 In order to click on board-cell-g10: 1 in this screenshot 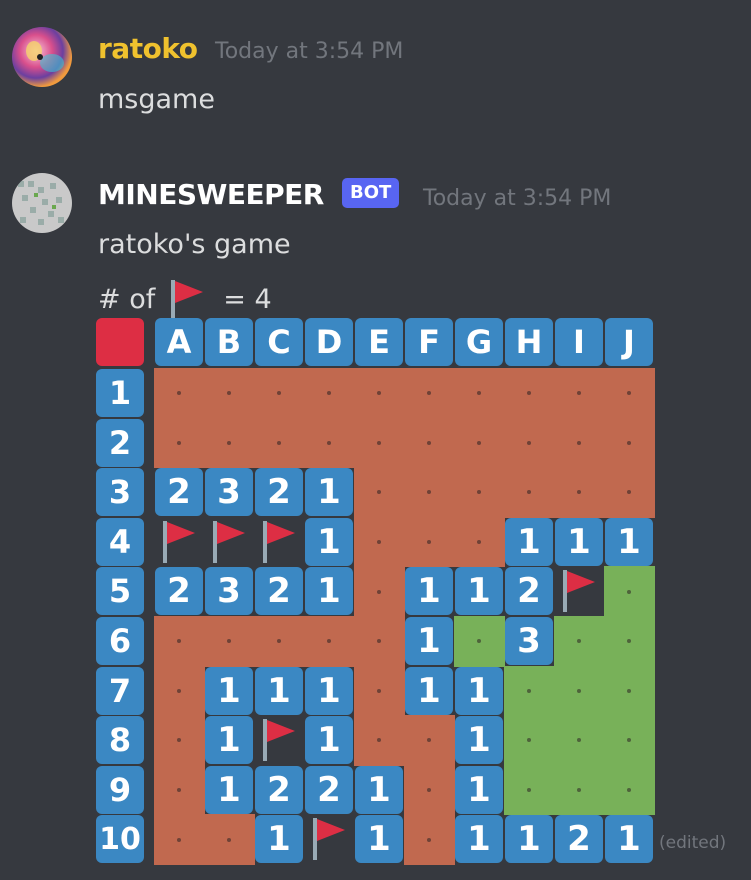, I will do `click(479, 839)`.